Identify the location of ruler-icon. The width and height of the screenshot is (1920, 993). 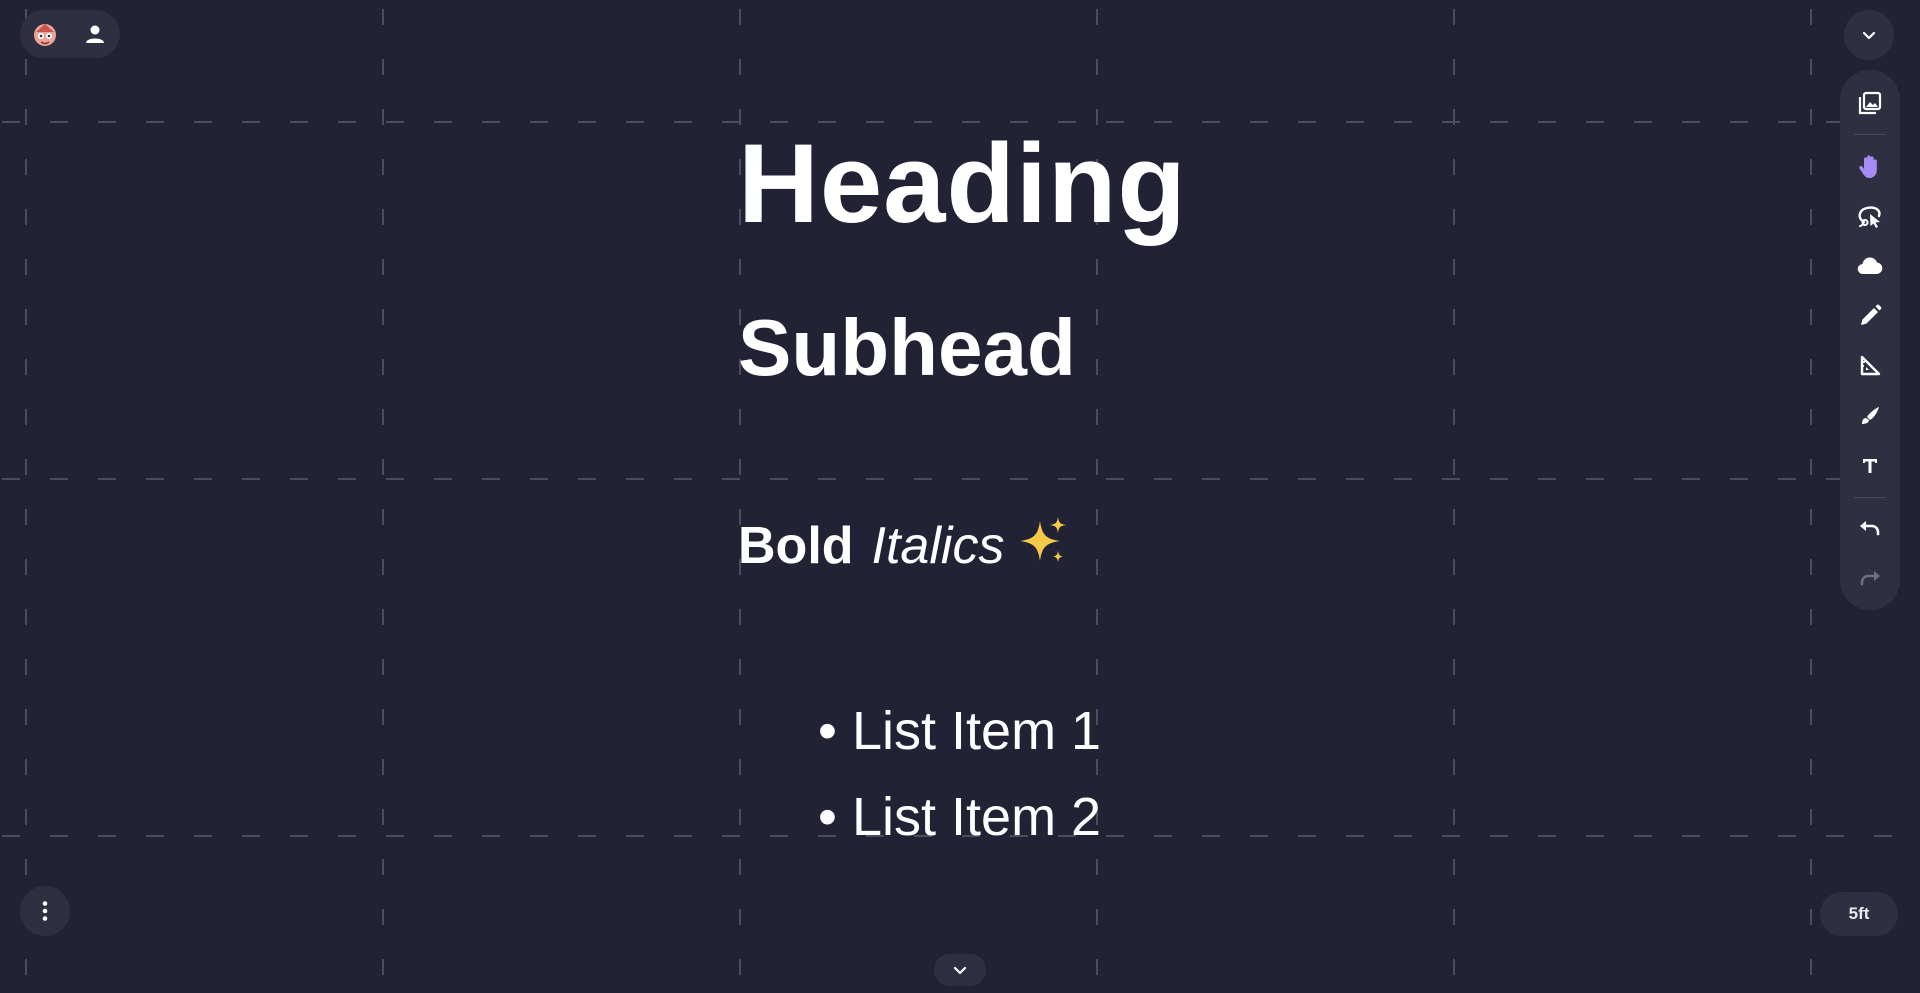
(1870, 365).